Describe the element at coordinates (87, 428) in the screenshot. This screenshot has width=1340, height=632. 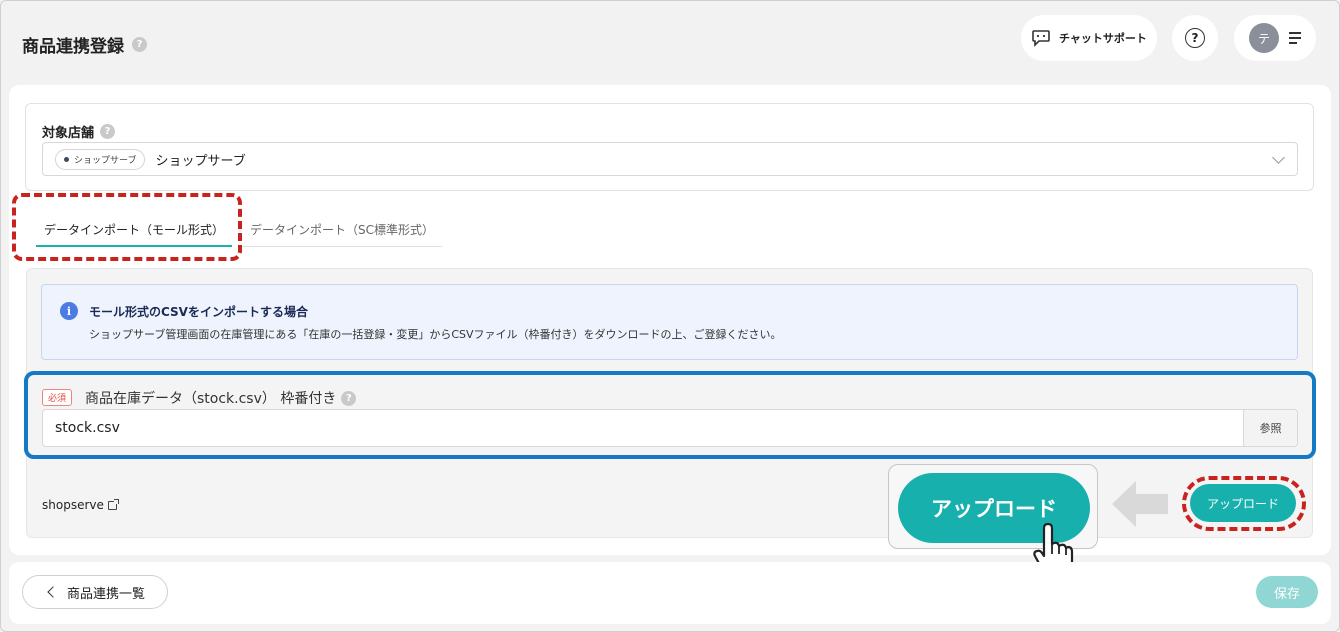
I see `file-input-value: stock.csv` at that location.